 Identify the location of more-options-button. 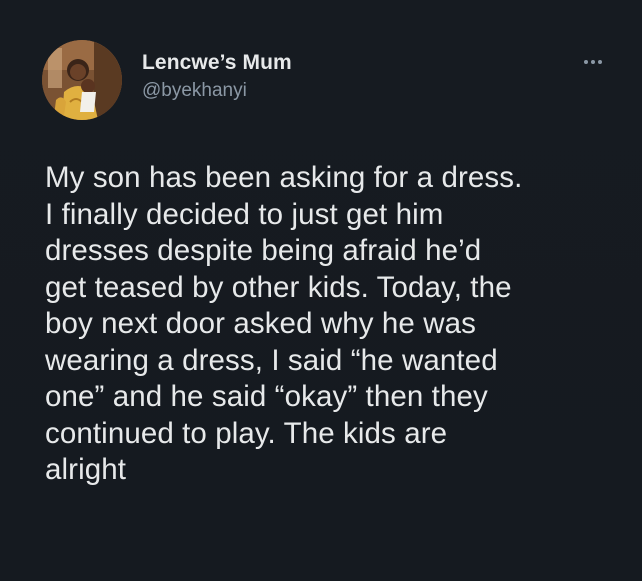
(593, 62).